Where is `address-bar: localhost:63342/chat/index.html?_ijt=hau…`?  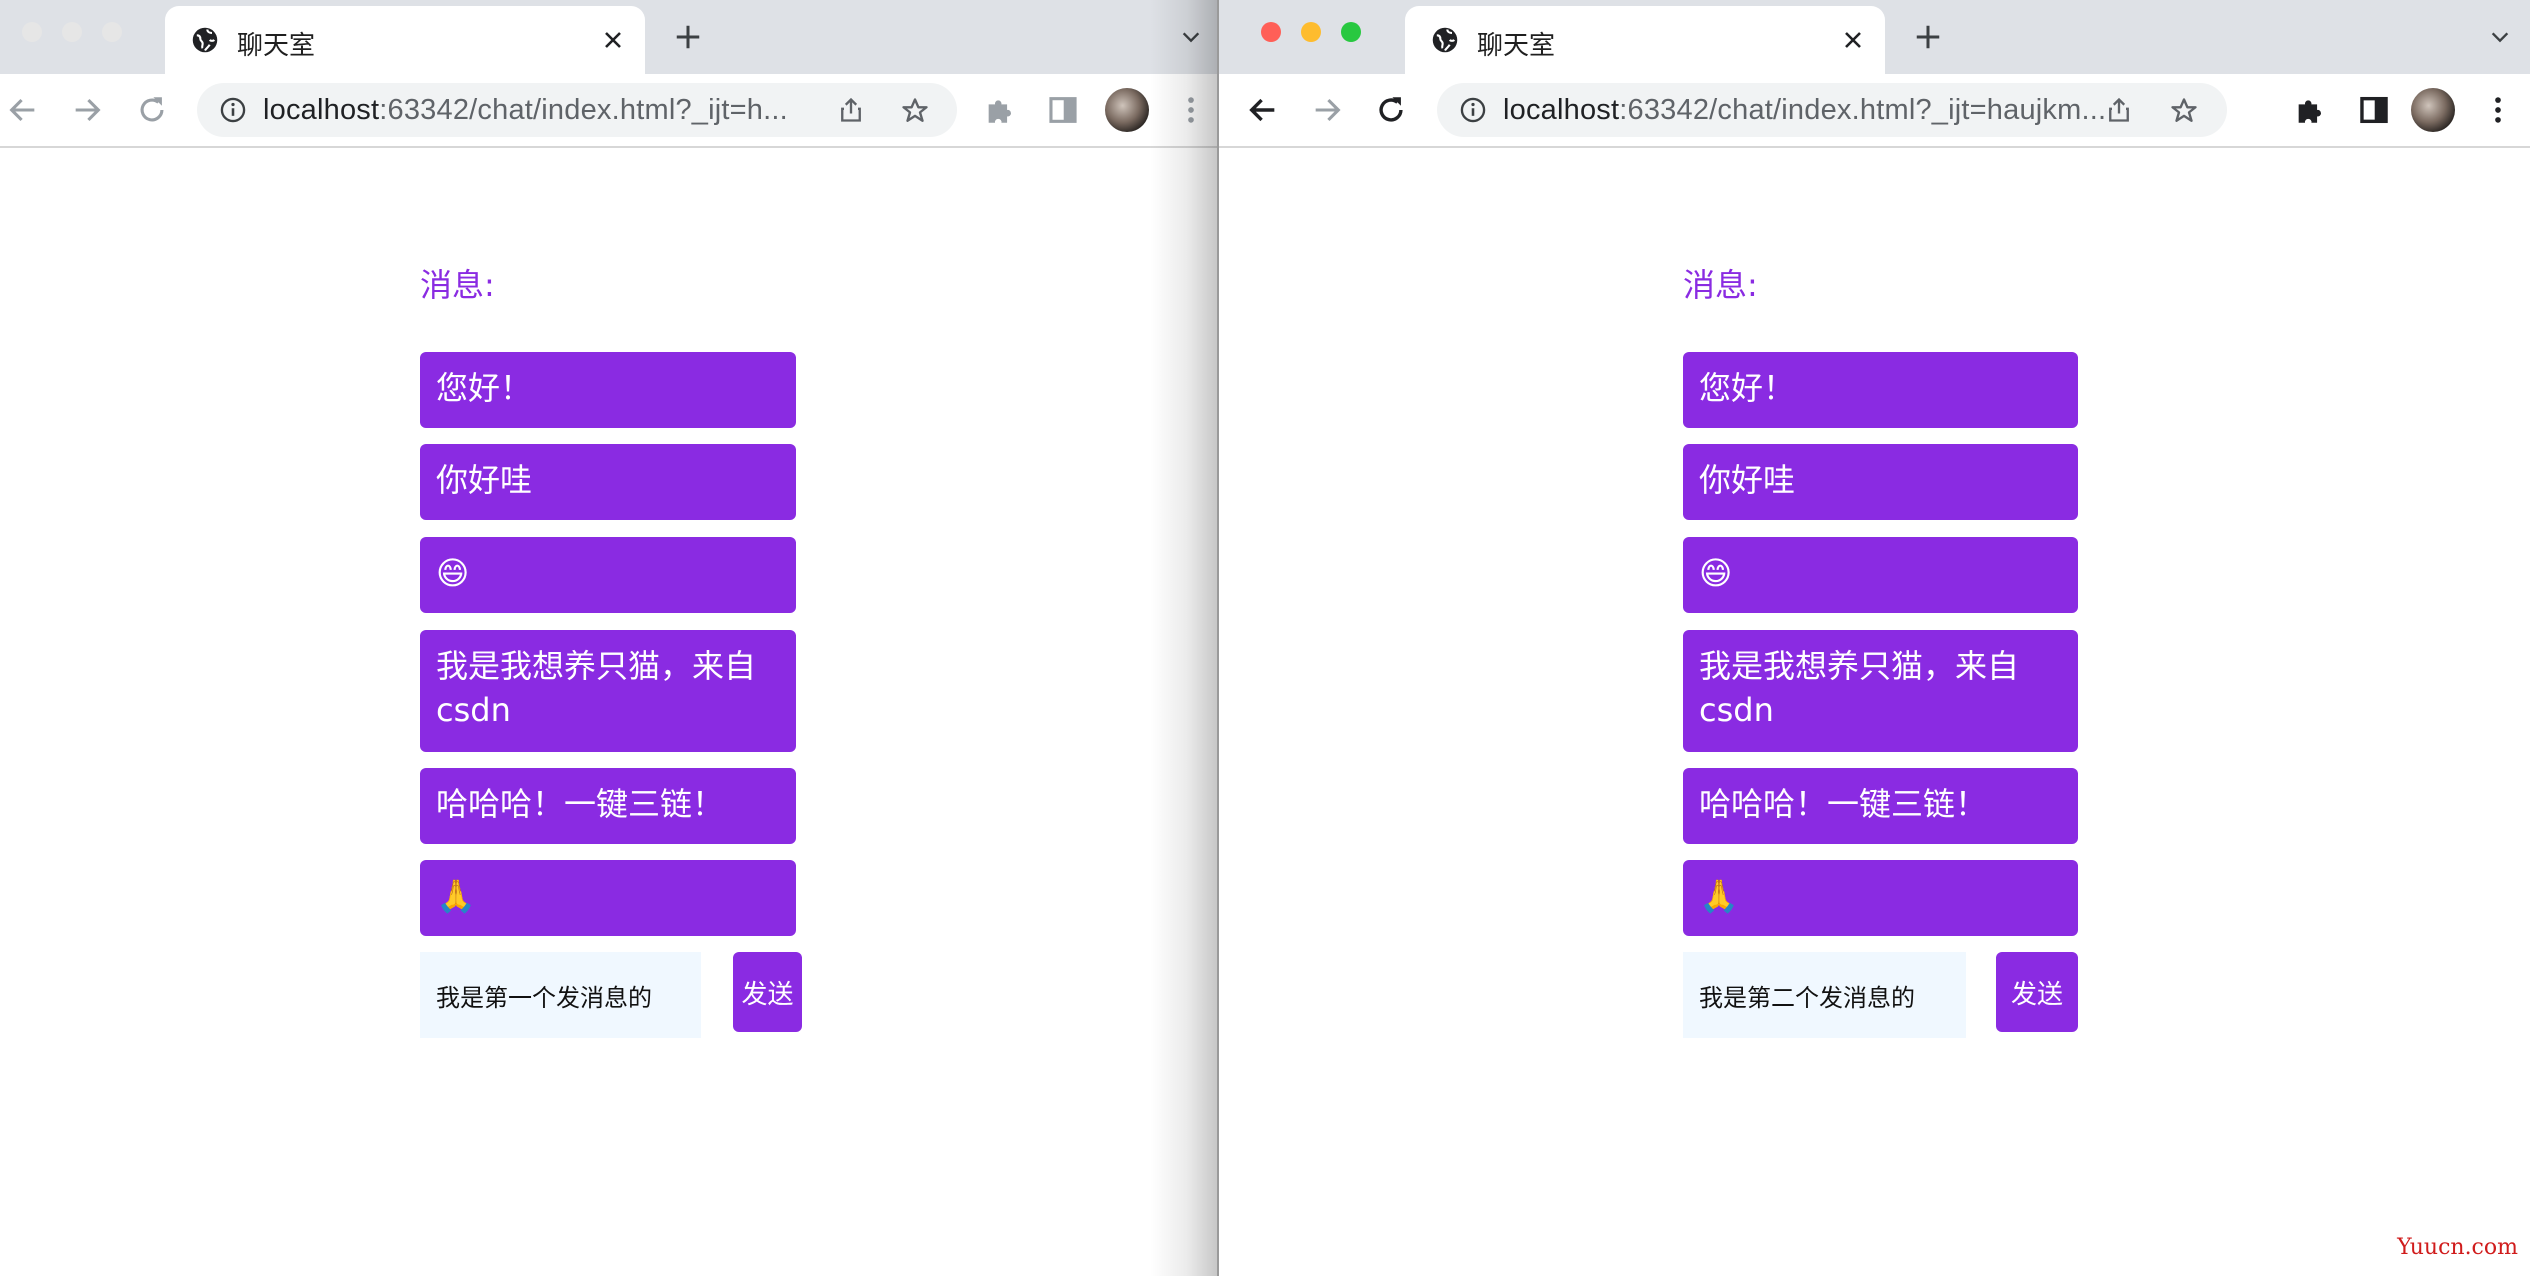
address-bar: localhost:63342/chat/index.html?_ijt=hau… is located at coordinates (1832, 110).